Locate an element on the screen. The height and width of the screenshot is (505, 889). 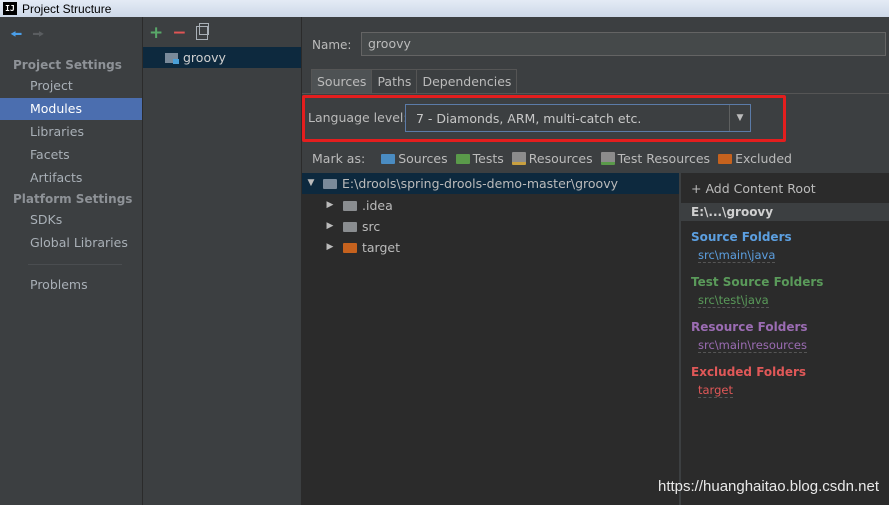
name-label: Name: is located at coordinates (332, 45).